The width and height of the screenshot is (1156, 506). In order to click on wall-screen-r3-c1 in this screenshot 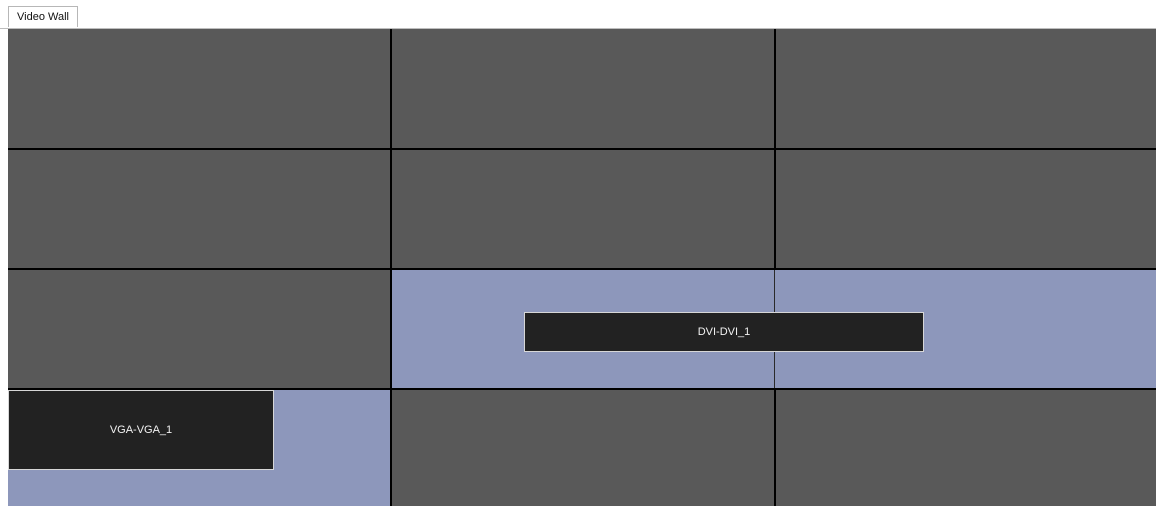, I will do `click(199, 329)`.